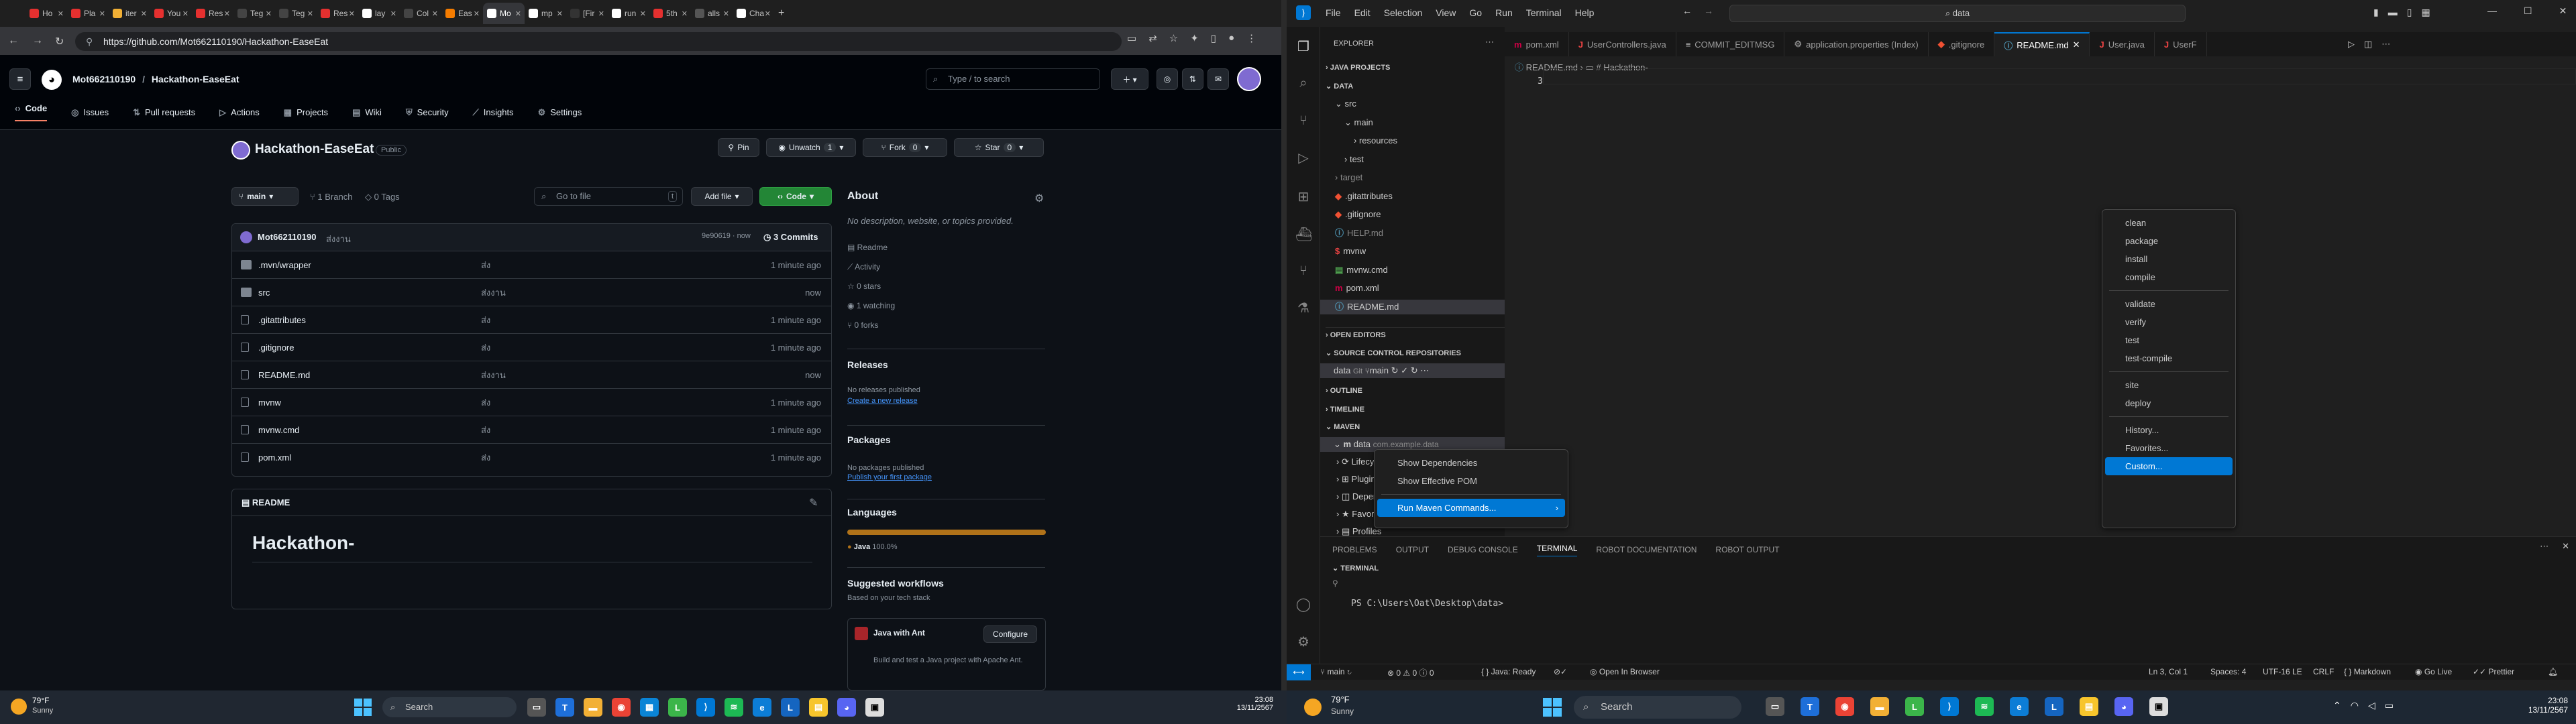 The height and width of the screenshot is (724, 2576). What do you see at coordinates (1412, 549) in the screenshot?
I see `panel-tab: OUTPUT` at bounding box center [1412, 549].